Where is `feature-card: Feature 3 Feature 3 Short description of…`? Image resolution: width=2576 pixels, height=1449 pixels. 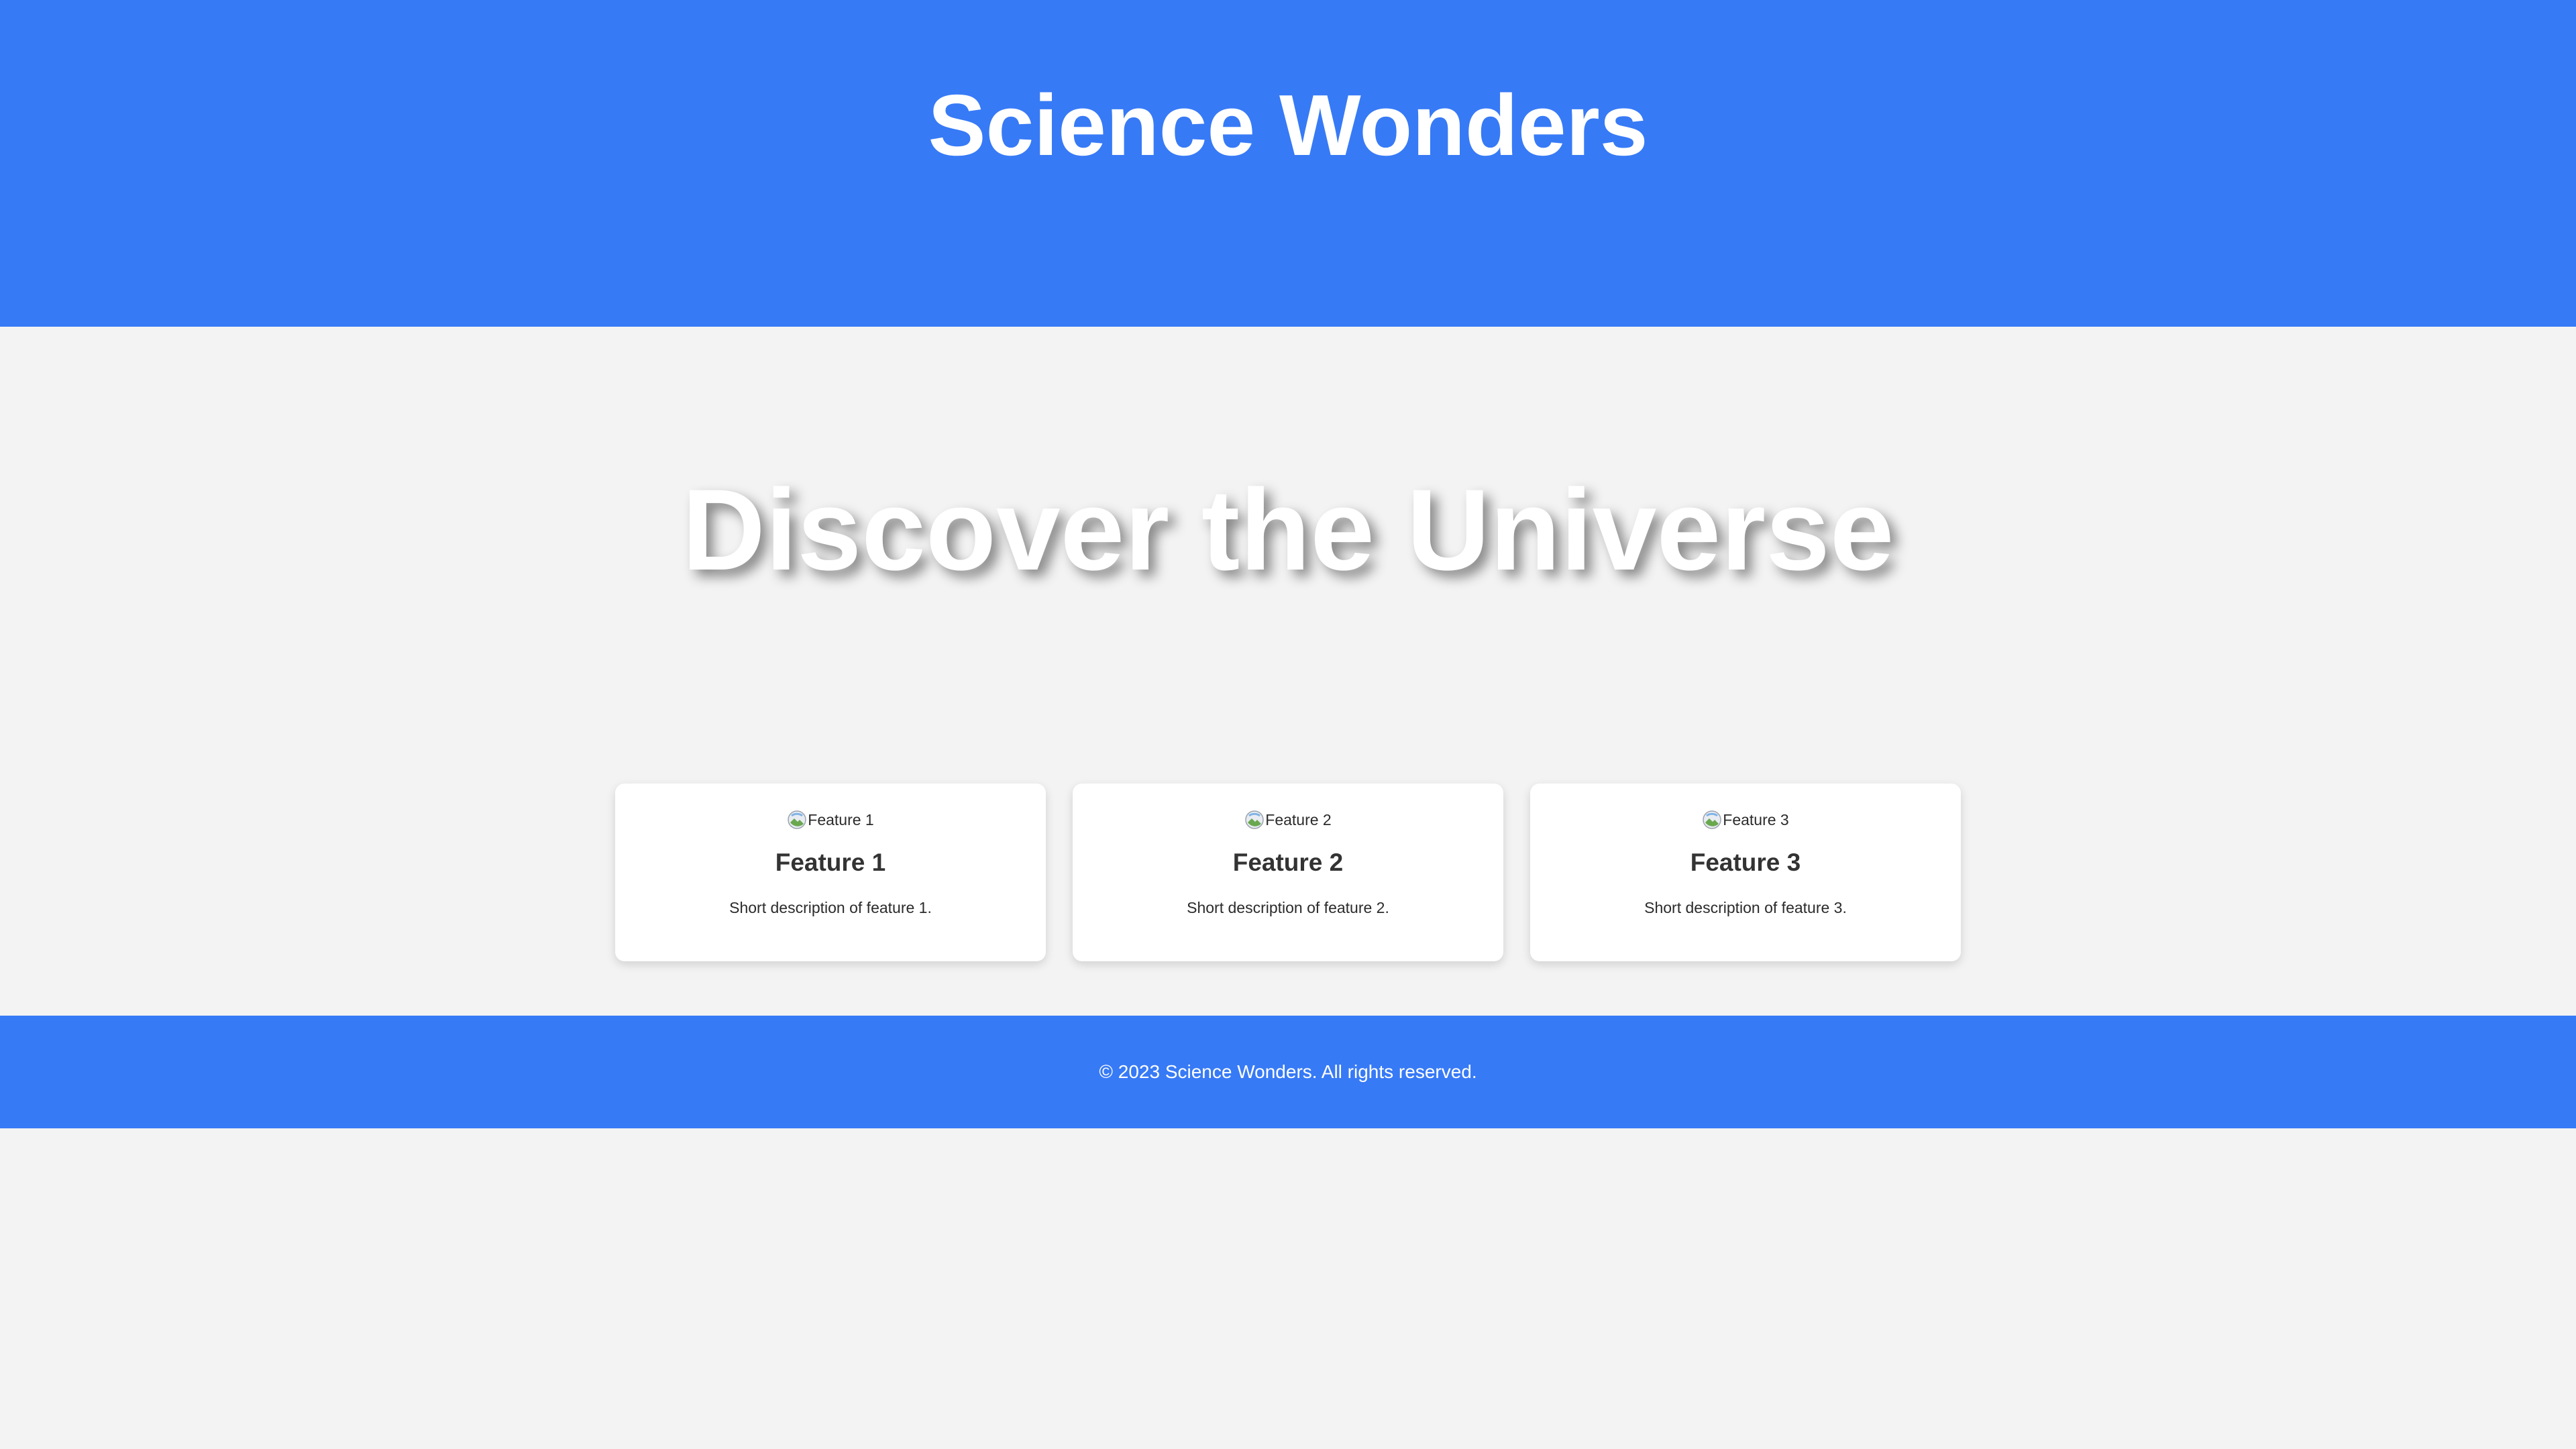 feature-card: Feature 3 Feature 3 Short description of… is located at coordinates (1745, 872).